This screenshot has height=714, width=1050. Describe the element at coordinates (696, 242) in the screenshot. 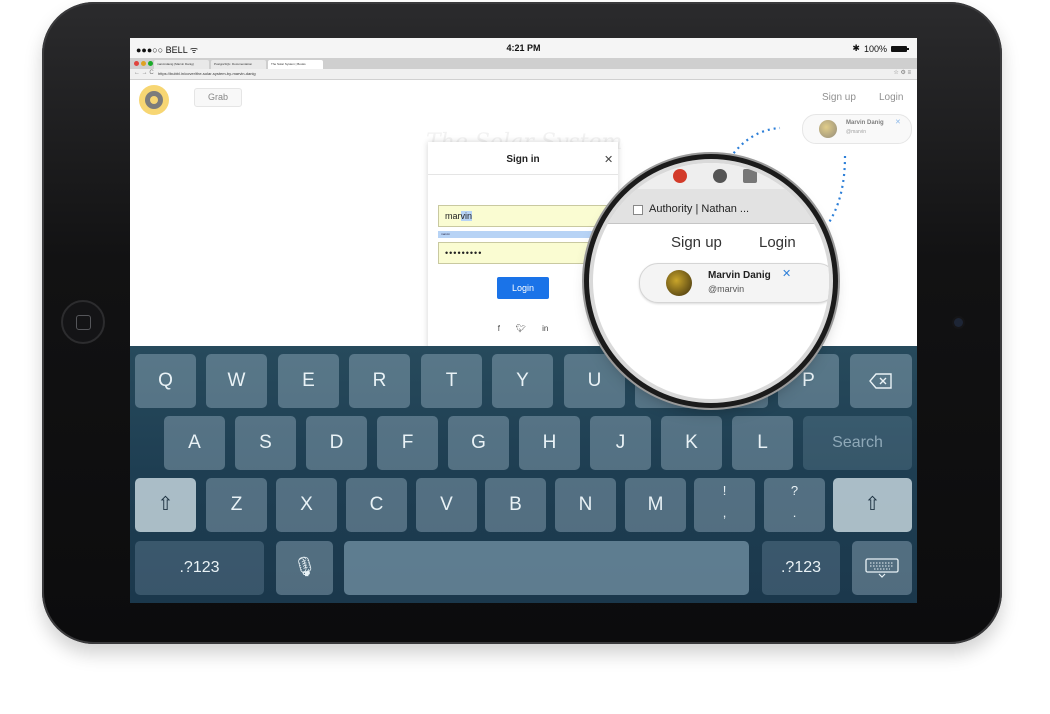

I see `magnified-signup-link: Sign up` at that location.